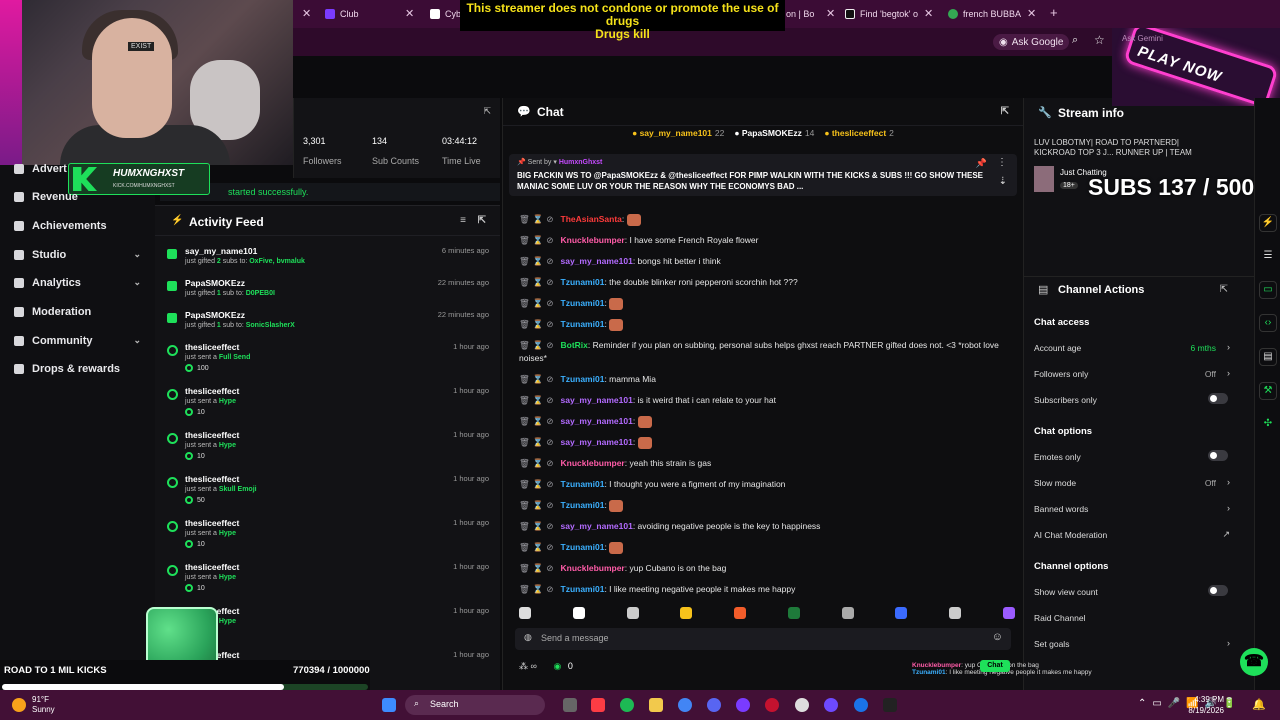 The image size is (1280, 720). What do you see at coordinates (627, 705) in the screenshot?
I see `spotify-icon` at bounding box center [627, 705].